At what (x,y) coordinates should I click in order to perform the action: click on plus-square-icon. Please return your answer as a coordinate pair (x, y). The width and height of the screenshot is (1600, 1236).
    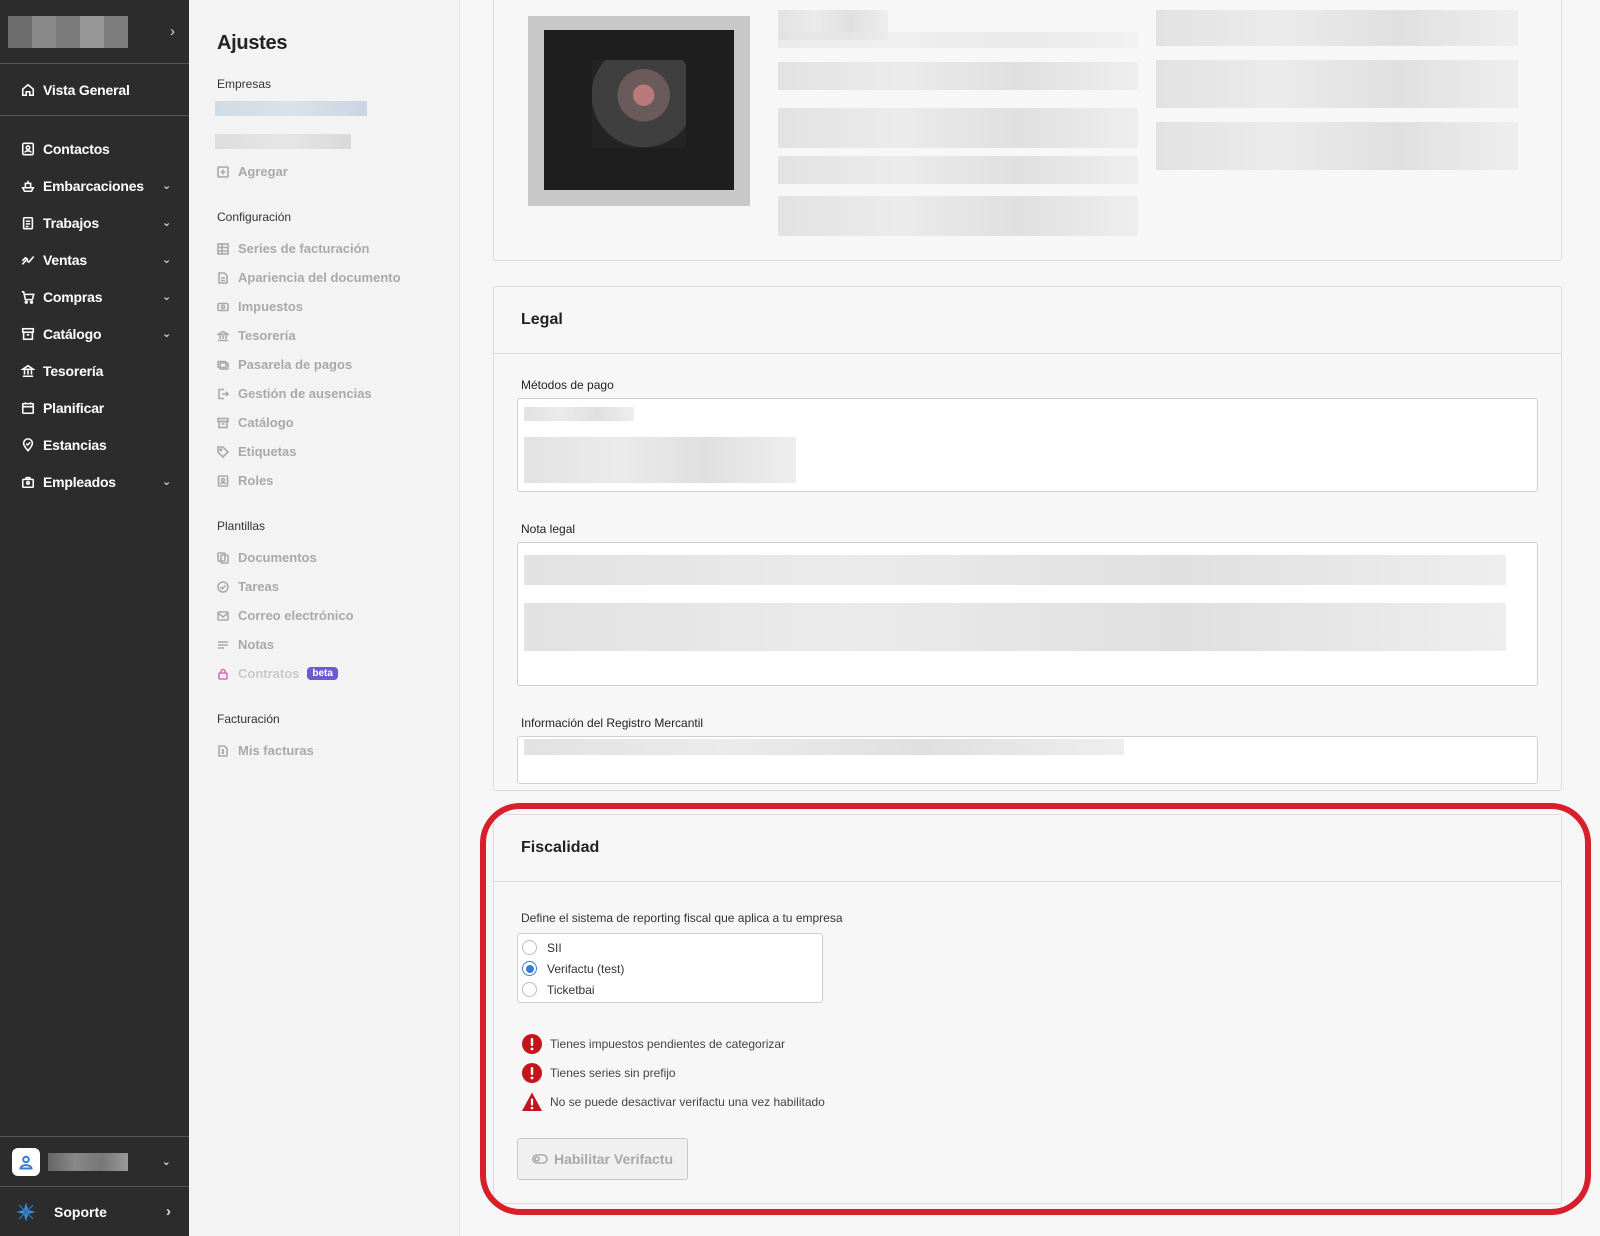
    Looking at the image, I should click on (223, 171).